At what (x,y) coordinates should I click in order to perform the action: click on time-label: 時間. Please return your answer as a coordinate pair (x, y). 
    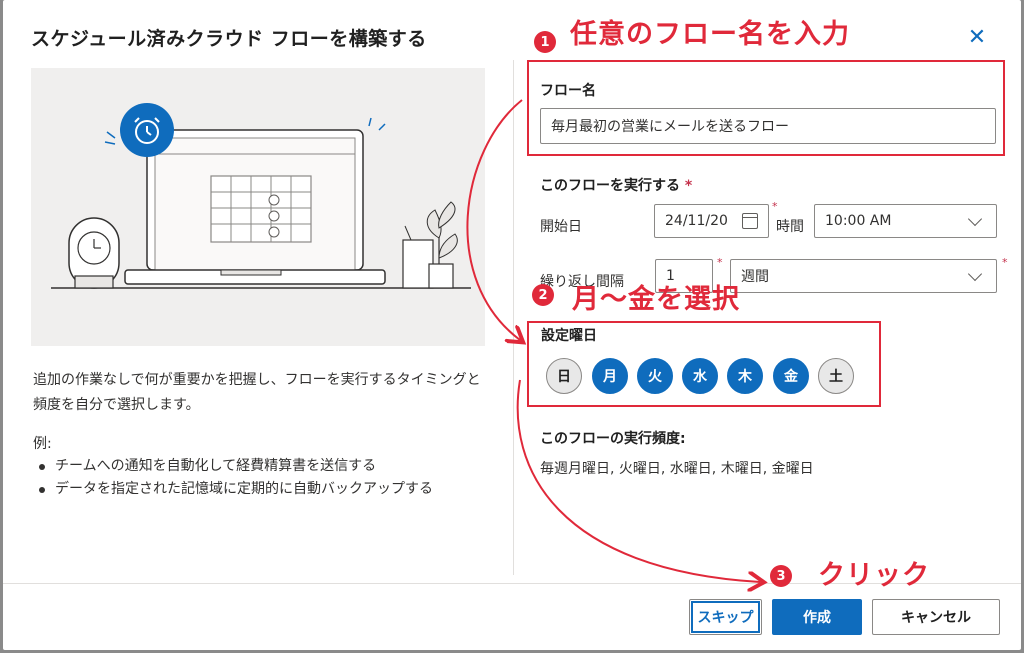
    Looking at the image, I should click on (790, 227).